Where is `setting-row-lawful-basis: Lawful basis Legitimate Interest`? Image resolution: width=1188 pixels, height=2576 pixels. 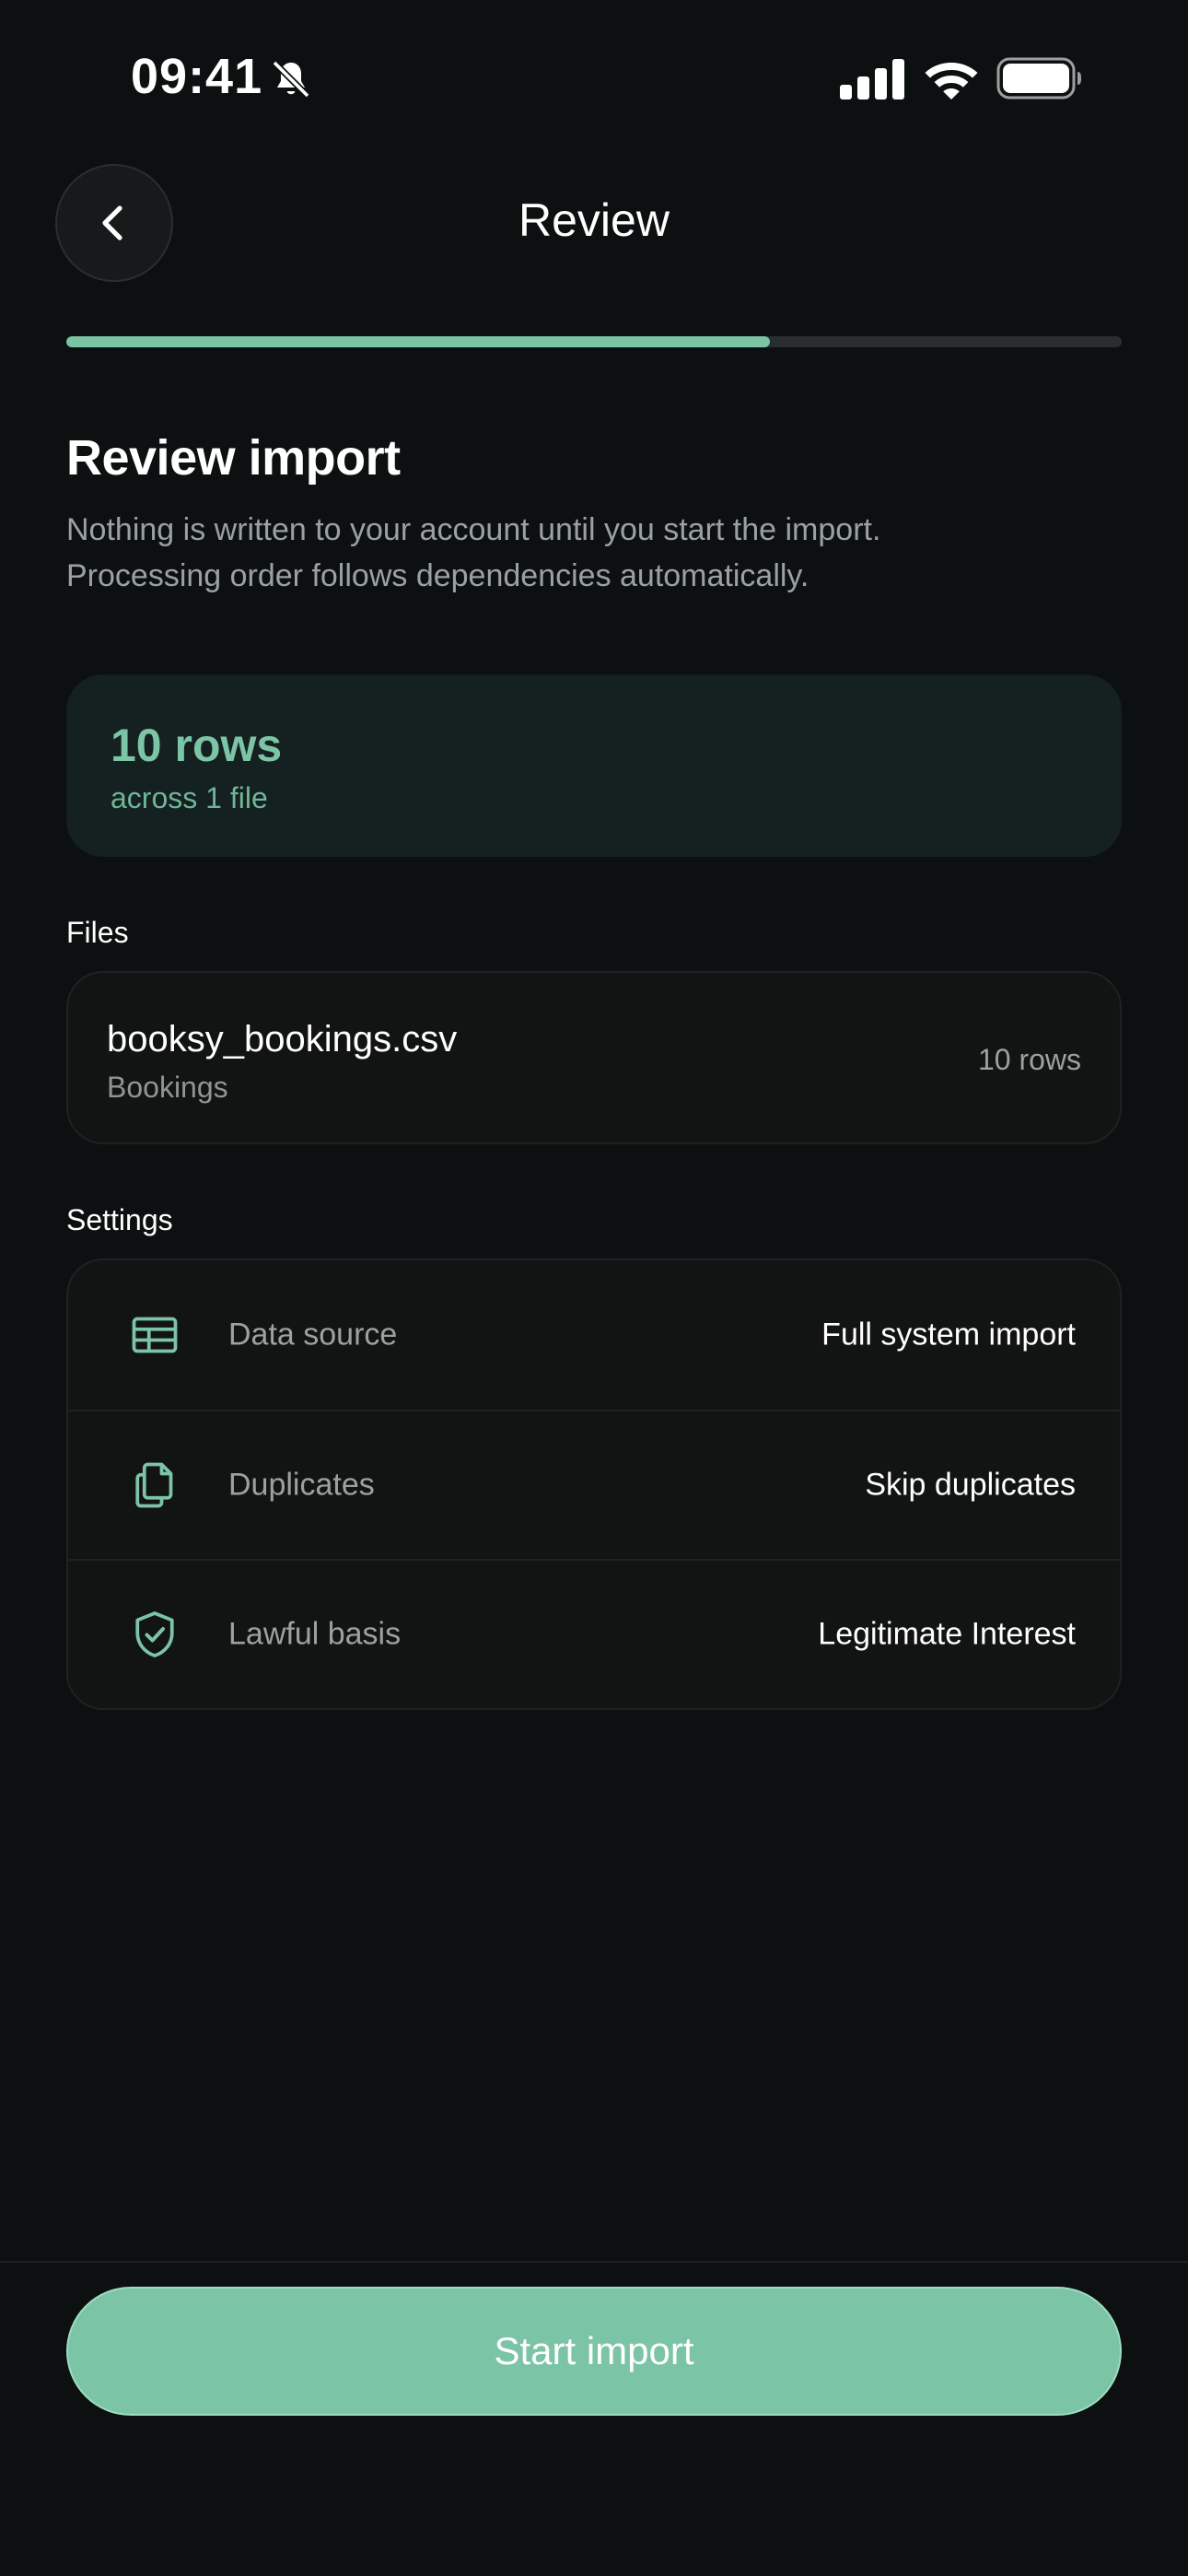
setting-row-lawful-basis: Lawful basis Legitimate Interest is located at coordinates (594, 1633).